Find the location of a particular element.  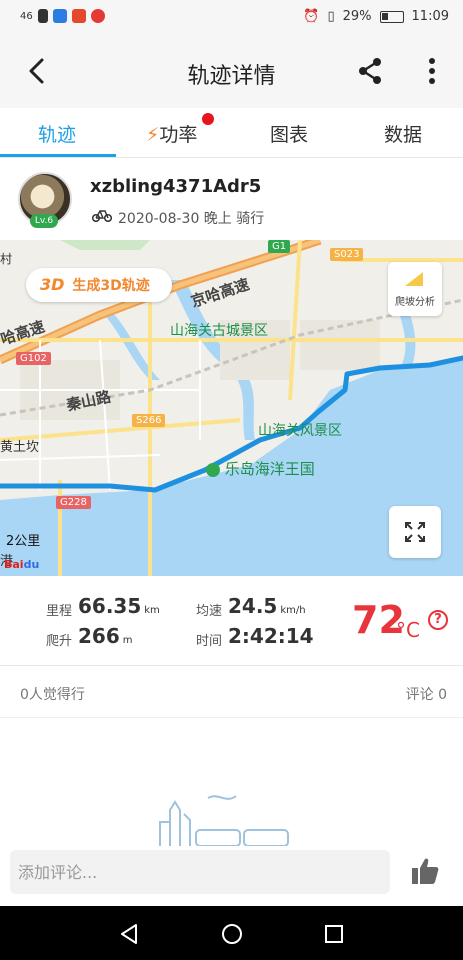

ride-date: 2020-08-30 晚上 骑行 is located at coordinates (191, 219).